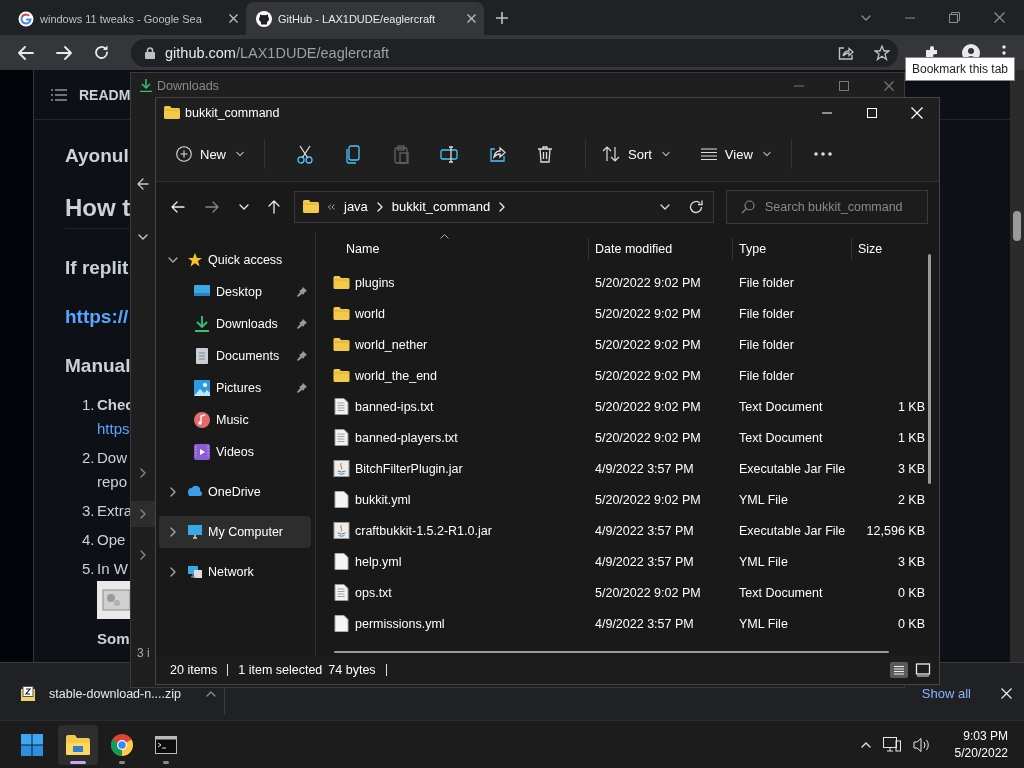  What do you see at coordinates (665, 206) in the screenshot?
I see `dropdown-chevron-icon` at bounding box center [665, 206].